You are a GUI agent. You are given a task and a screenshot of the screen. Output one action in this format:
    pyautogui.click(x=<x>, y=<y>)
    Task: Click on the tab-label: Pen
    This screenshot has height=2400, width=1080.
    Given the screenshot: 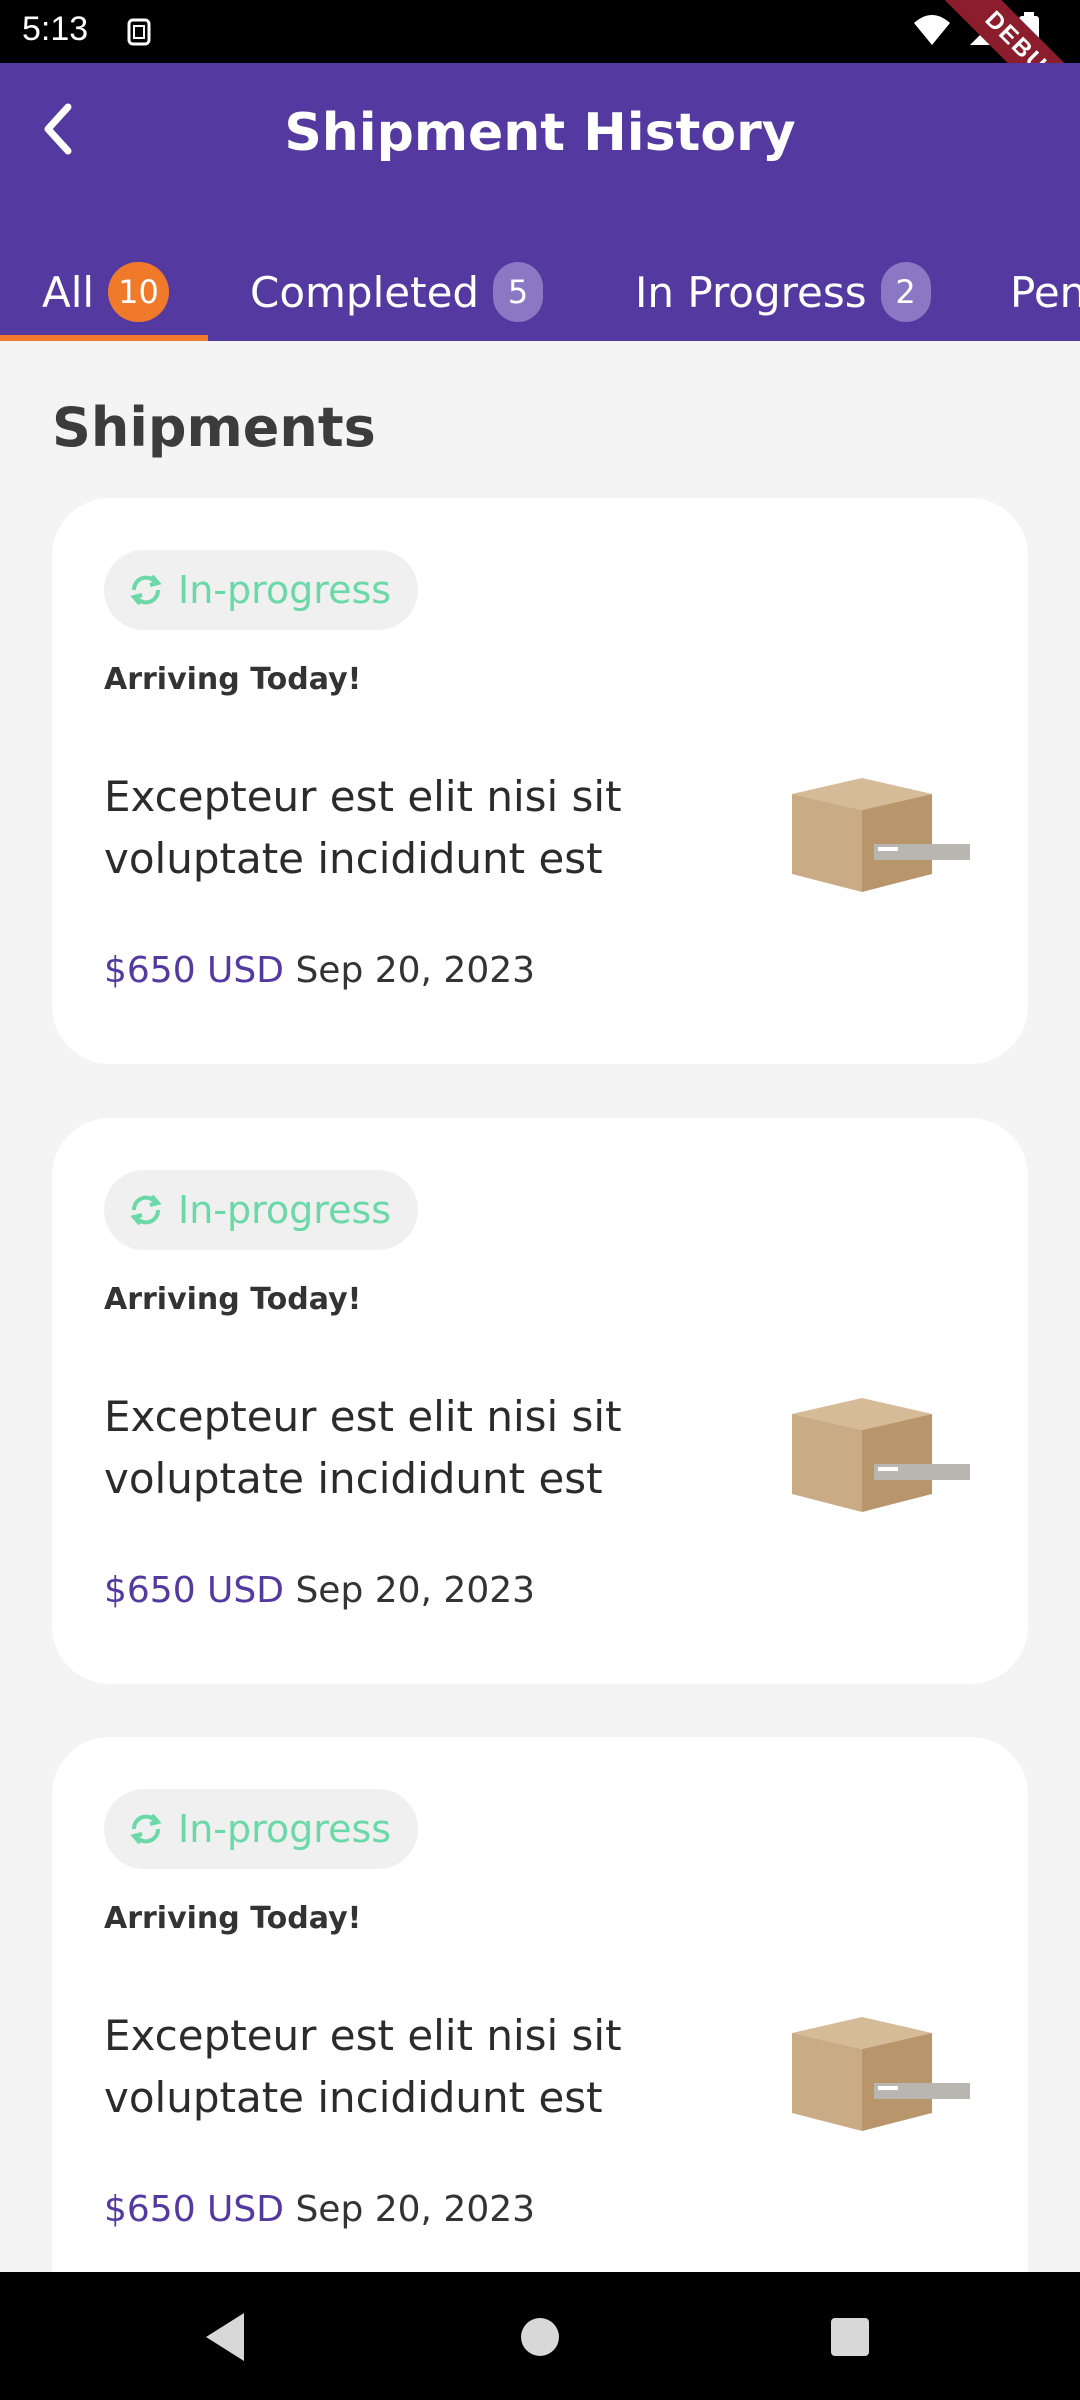 What is the action you would take?
    pyautogui.click(x=1045, y=292)
    